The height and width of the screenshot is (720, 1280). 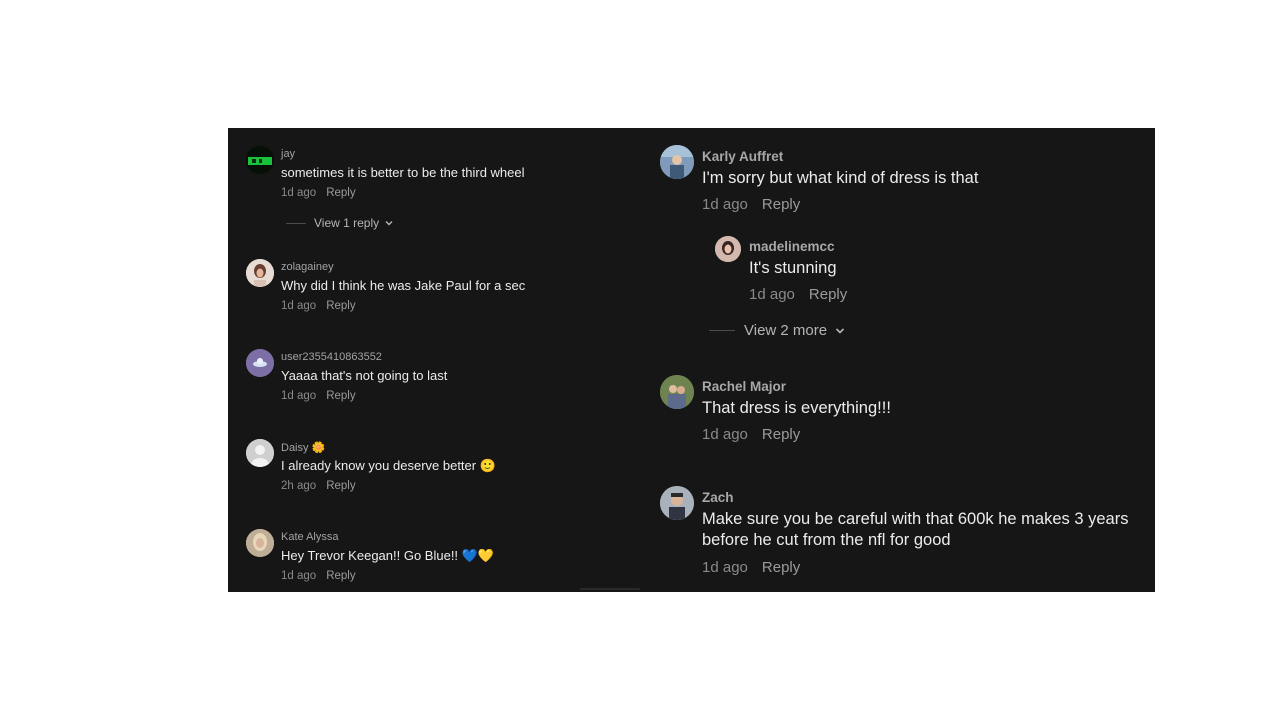 I want to click on comment-text: Yaaaa that's not going to last, so click(x=364, y=375).